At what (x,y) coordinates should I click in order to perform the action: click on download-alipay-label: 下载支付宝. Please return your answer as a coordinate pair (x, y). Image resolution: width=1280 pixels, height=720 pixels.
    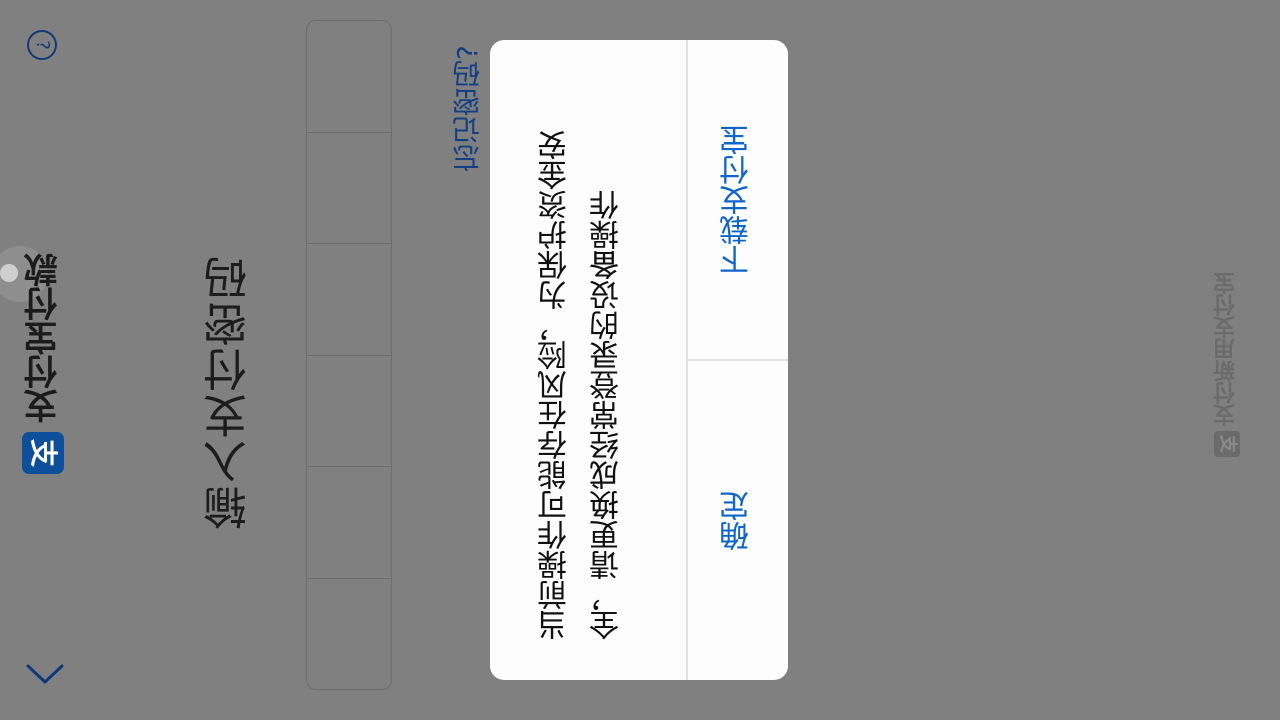
    Looking at the image, I should click on (737, 199).